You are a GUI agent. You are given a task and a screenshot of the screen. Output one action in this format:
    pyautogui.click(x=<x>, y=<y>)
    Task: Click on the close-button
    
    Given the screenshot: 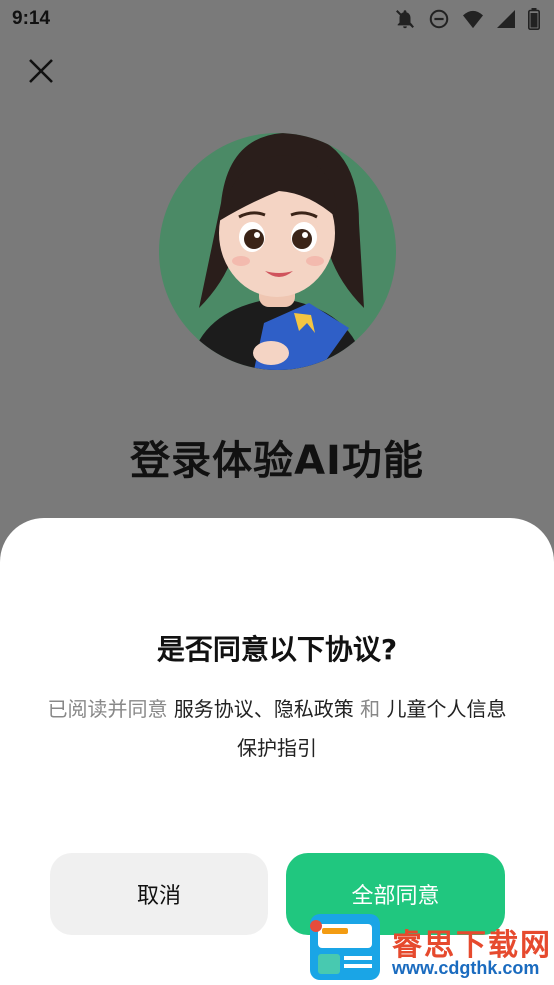 What is the action you would take?
    pyautogui.click(x=41, y=71)
    